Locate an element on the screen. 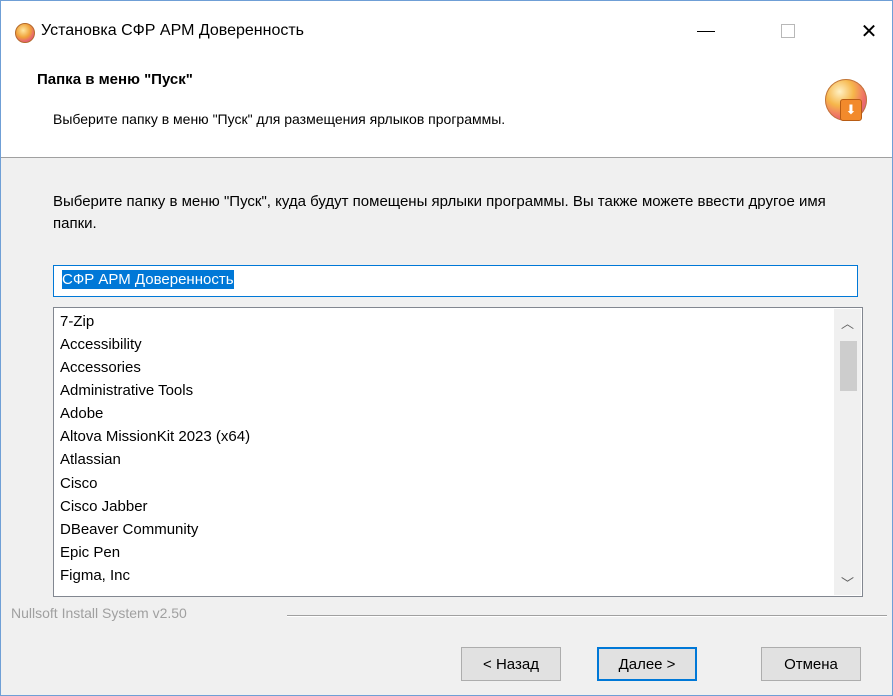 This screenshot has width=893, height=696. close-icon: ✕ is located at coordinates (869, 31).